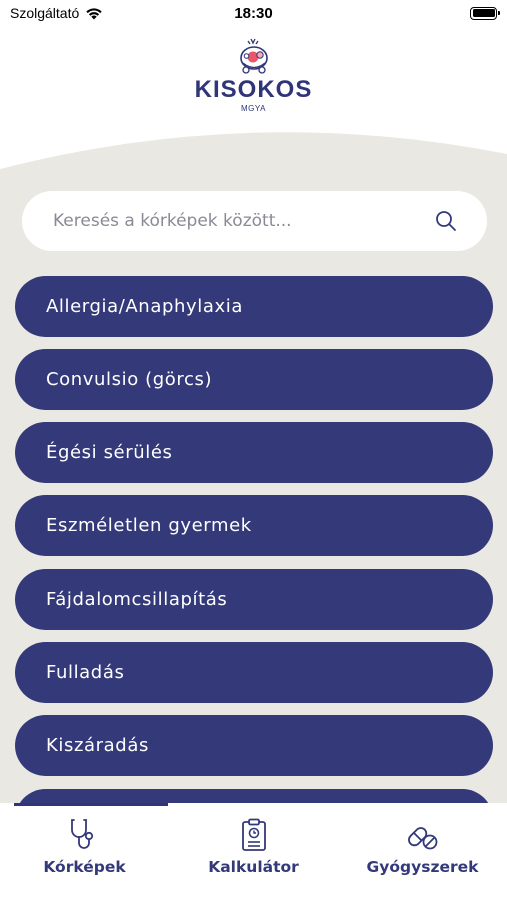  What do you see at coordinates (81, 834) in the screenshot?
I see `stethoscope-icon` at bounding box center [81, 834].